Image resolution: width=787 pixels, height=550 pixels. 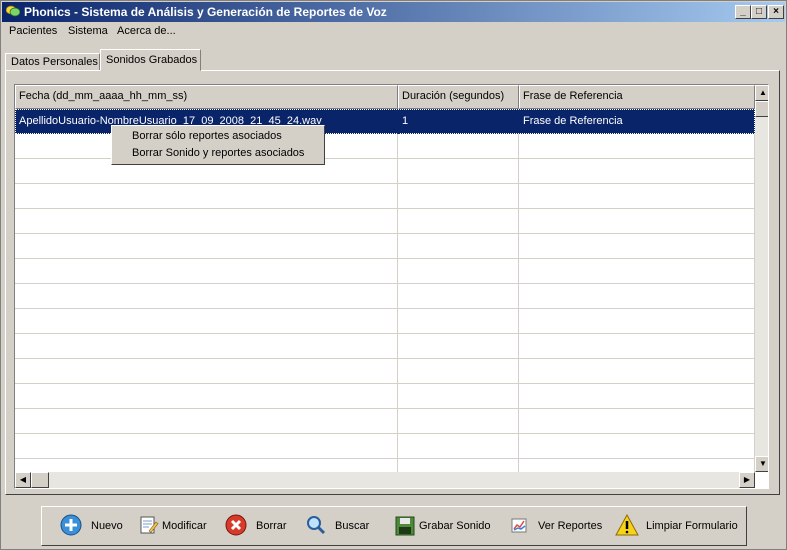 What do you see at coordinates (573, 121) in the screenshot?
I see `cell-frase: Frase de Referencia` at bounding box center [573, 121].